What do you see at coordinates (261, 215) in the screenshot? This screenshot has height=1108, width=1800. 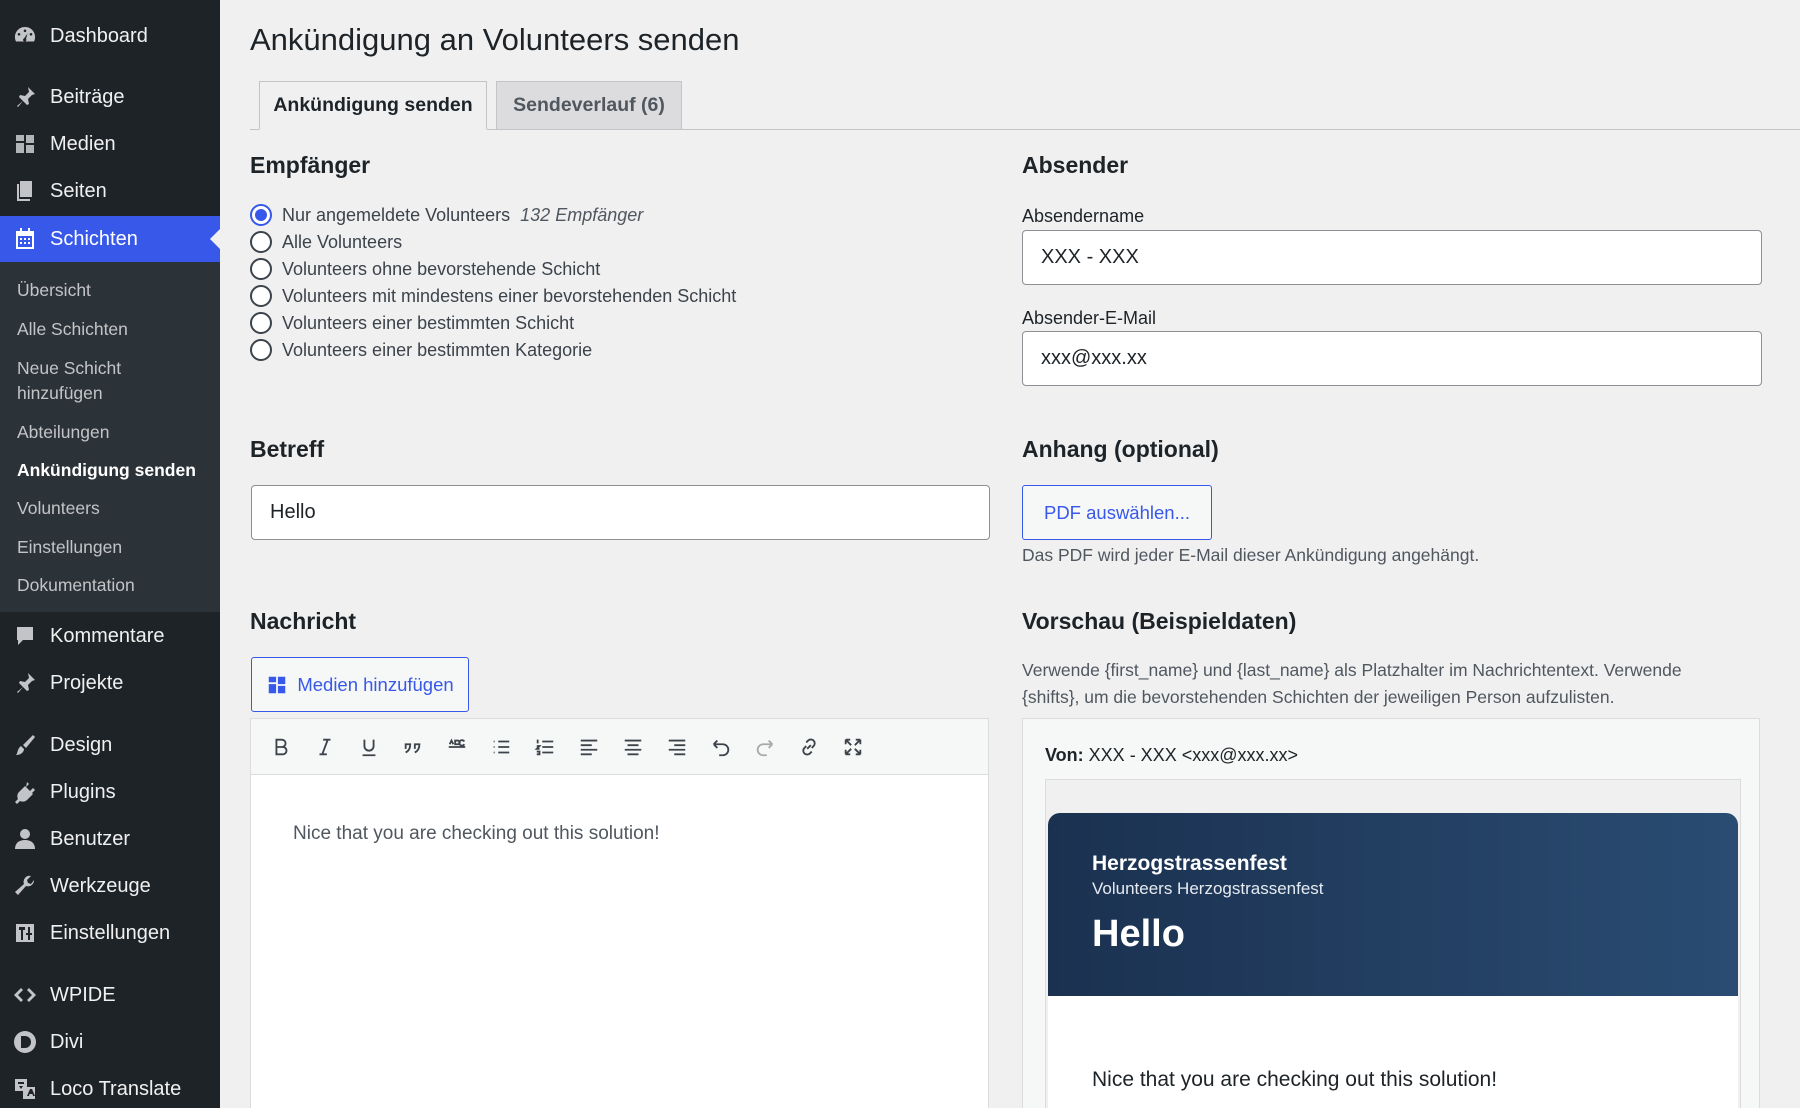 I see `radio-button-checked` at bounding box center [261, 215].